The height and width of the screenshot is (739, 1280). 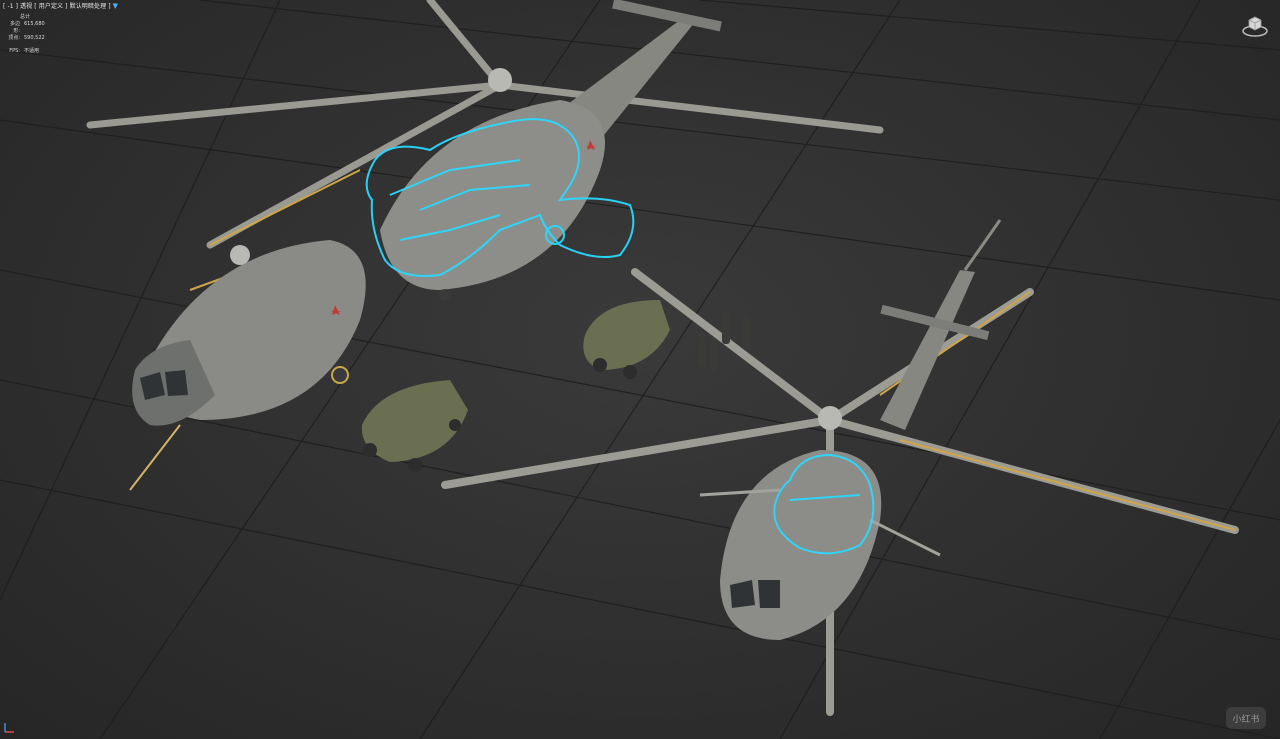 What do you see at coordinates (25, 17) in the screenshot?
I see `stats-header: 总计` at bounding box center [25, 17].